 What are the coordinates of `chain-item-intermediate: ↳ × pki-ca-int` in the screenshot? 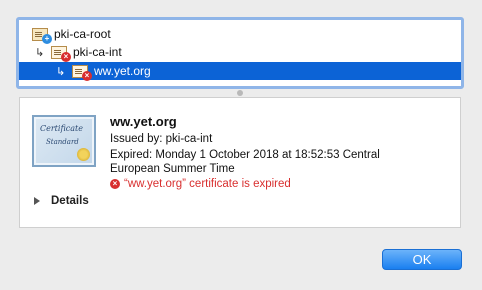 It's located at (240, 52).